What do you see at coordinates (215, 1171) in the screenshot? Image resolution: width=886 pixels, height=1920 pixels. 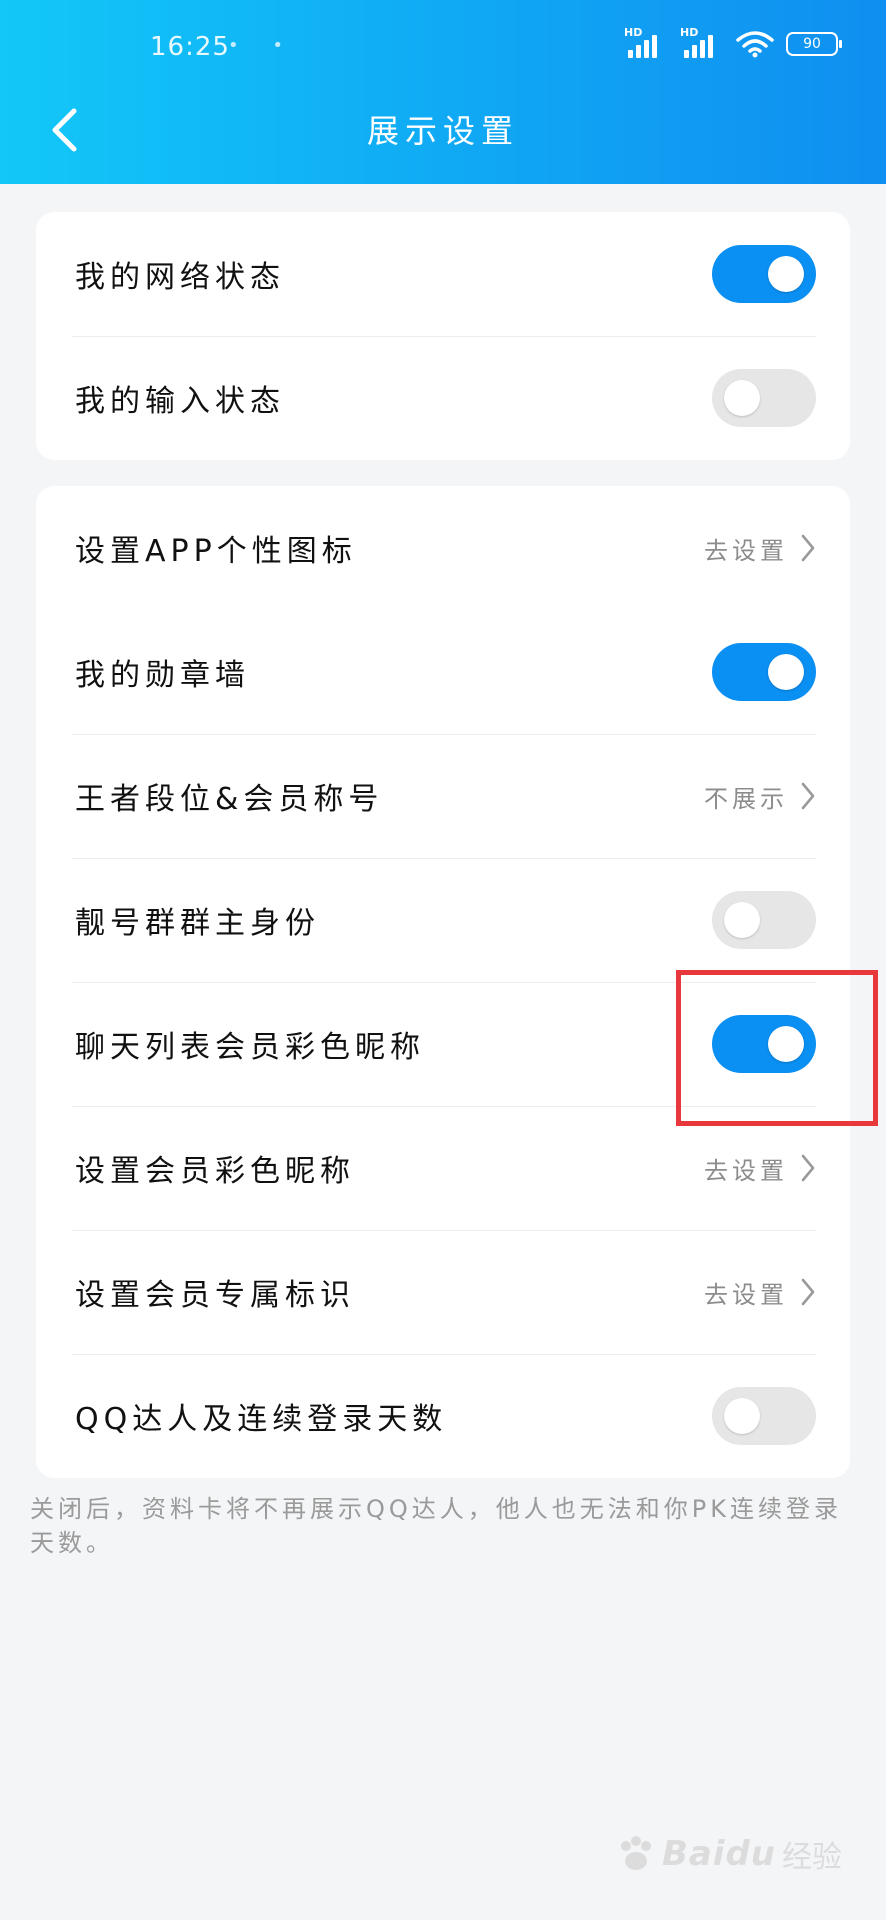 I see `row-label: 设置会员彩色昵称` at bounding box center [215, 1171].